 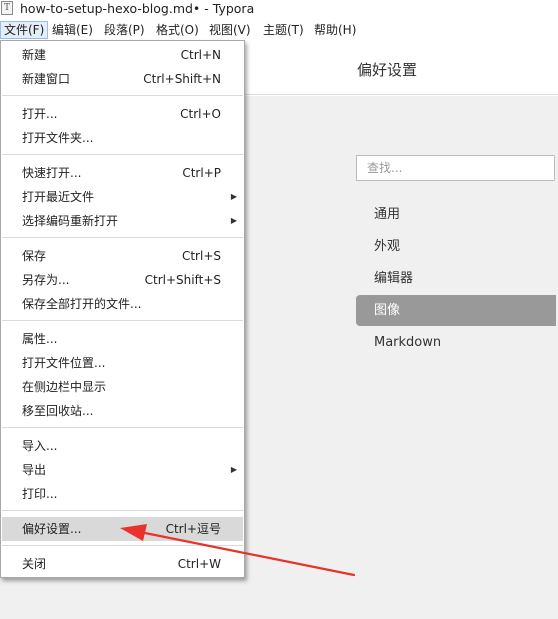 What do you see at coordinates (456, 246) in the screenshot?
I see `pref-nav-appearance: 外观` at bounding box center [456, 246].